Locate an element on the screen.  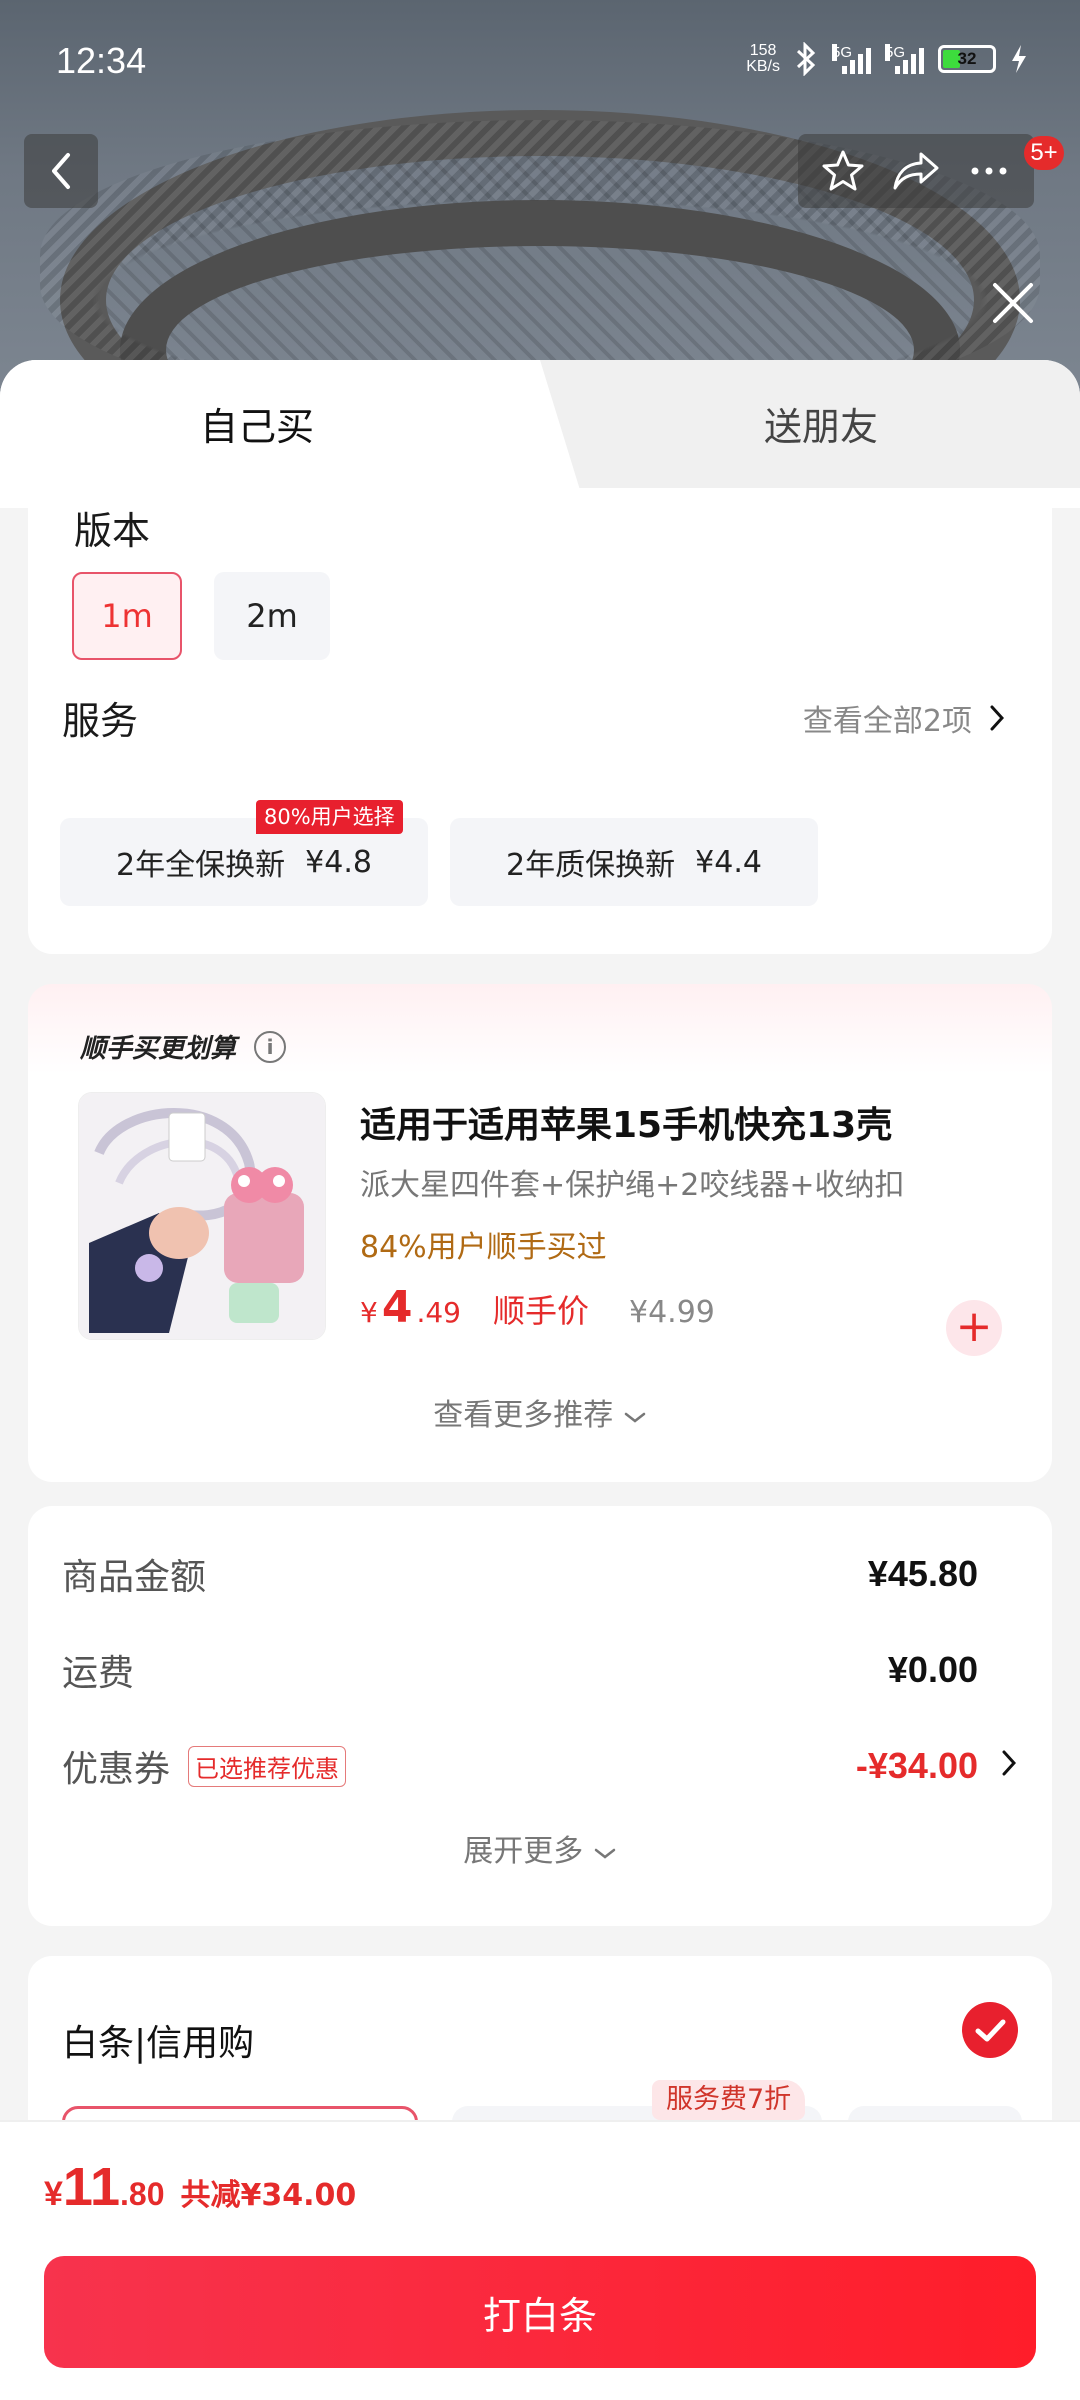
service-option-quality-warranty: 2年质保换新 ¥4.4 is located at coordinates (634, 862).